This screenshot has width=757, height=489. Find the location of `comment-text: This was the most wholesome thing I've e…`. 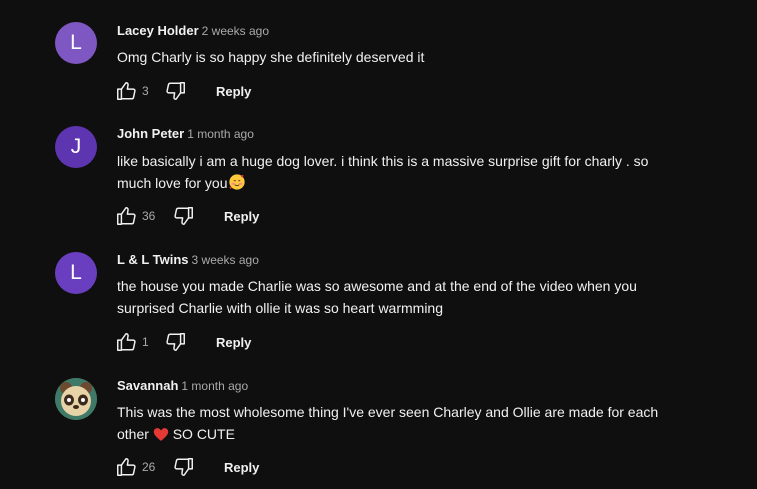

comment-text: This was the most wholesome thing I've e… is located at coordinates (417, 424).